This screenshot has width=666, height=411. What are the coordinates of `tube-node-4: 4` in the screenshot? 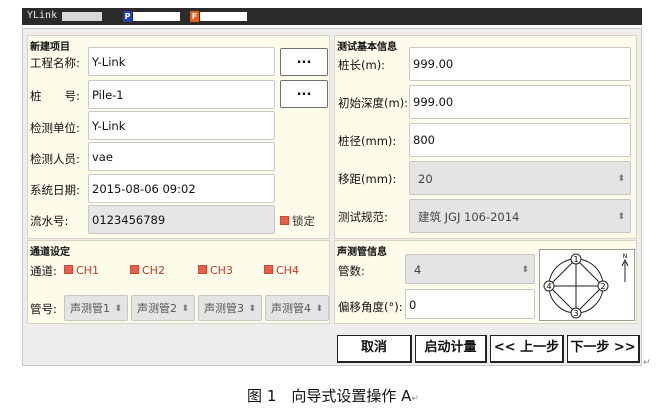 It's located at (549, 286).